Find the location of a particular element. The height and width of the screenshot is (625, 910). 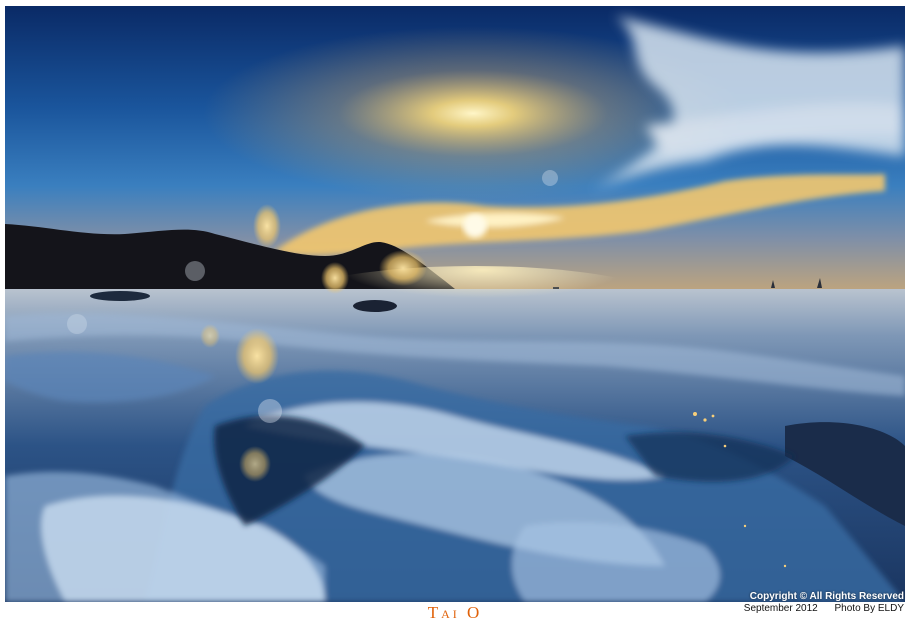

copyright-notice: Copyright © All Rights Reserved is located at coordinates (827, 596).